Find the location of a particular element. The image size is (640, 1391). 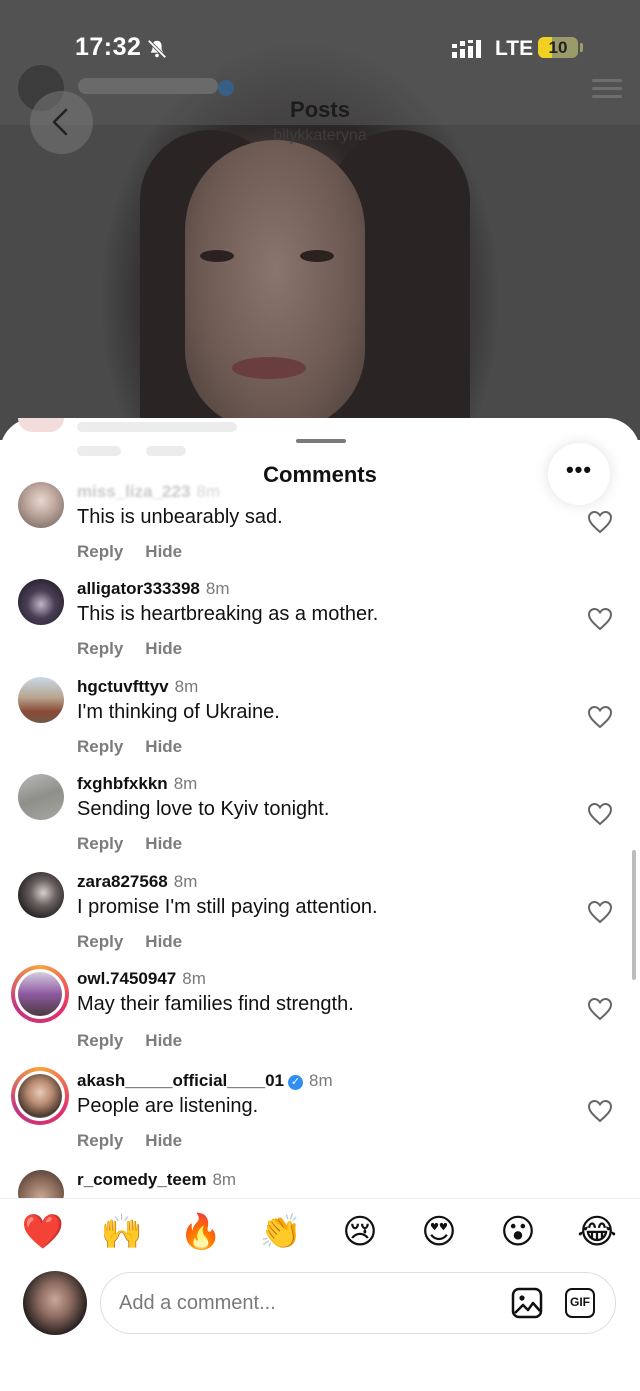

post-author-verified-icon is located at coordinates (226, 88).